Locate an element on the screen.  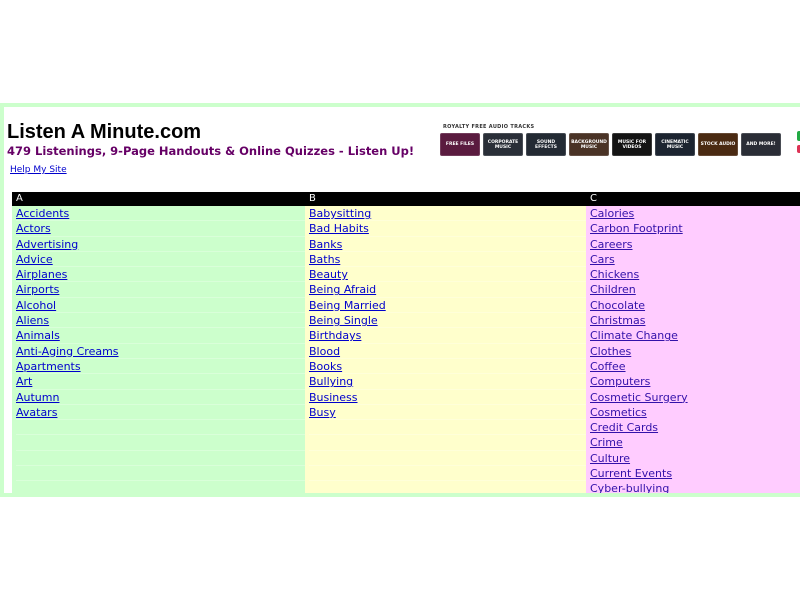
topic-link: Business is located at coordinates (333, 397).